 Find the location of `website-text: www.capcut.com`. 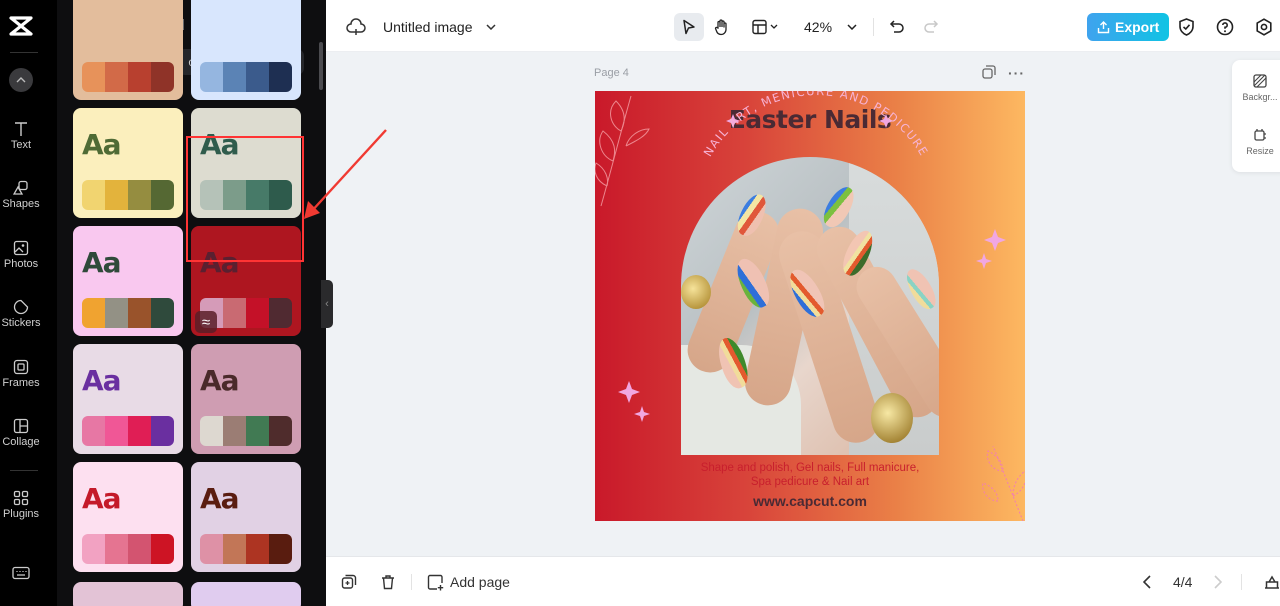

website-text: www.capcut.com is located at coordinates (810, 501).